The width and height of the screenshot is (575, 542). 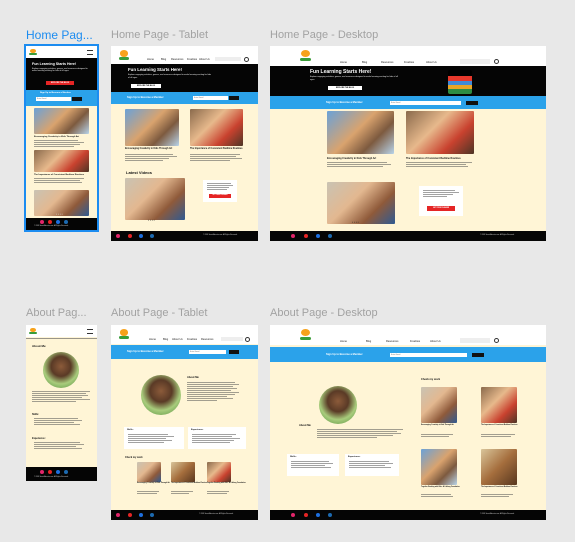 What do you see at coordinates (159, 313) in the screenshot?
I see `frame-label-about-tablet: About Page - Tablet` at bounding box center [159, 313].